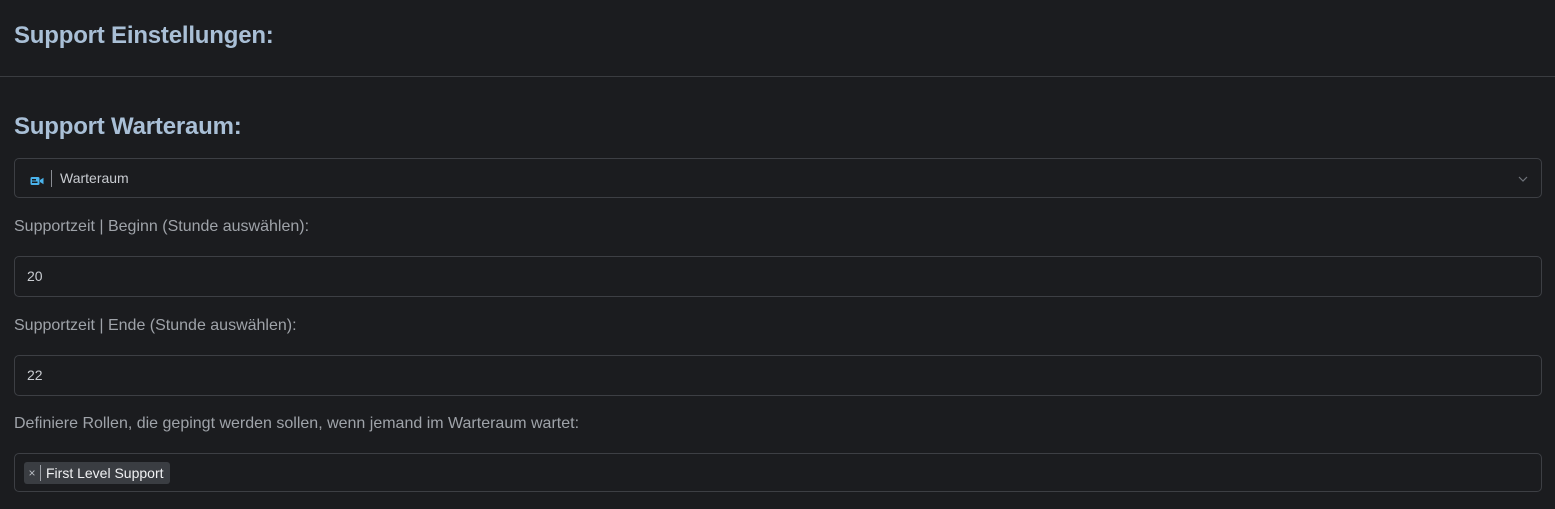  I want to click on select-separator, so click(51, 178).